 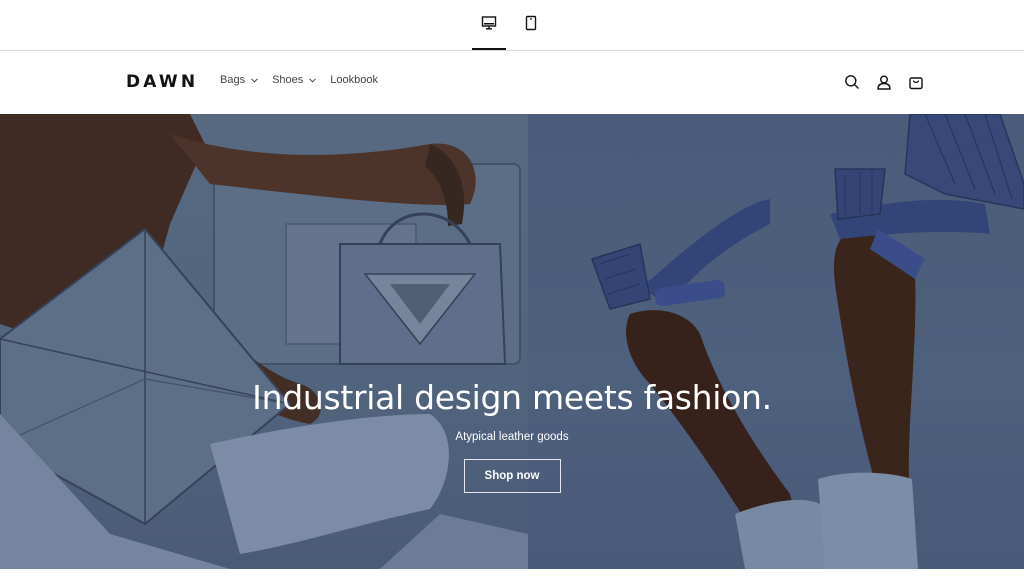 What do you see at coordinates (512, 573) in the screenshot?
I see `page-bottom-strip` at bounding box center [512, 573].